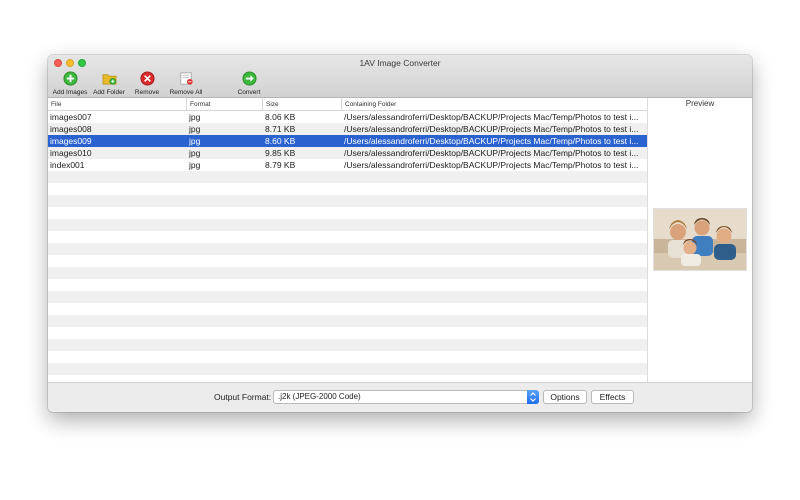 The height and width of the screenshot is (500, 800). What do you see at coordinates (71, 117) in the screenshot?
I see `file-name-cell: images007` at bounding box center [71, 117].